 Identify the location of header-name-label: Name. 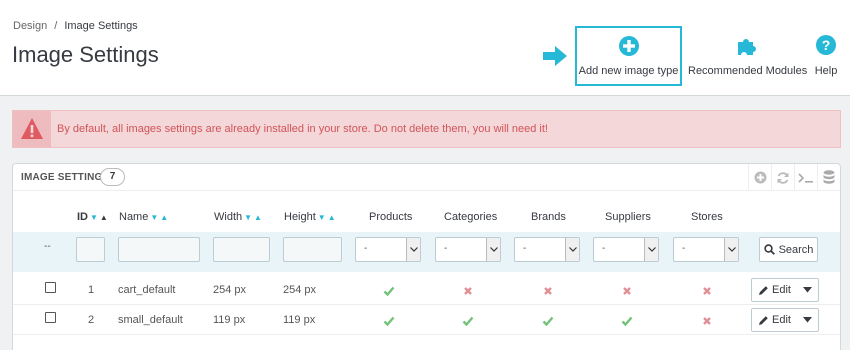
(134, 217).